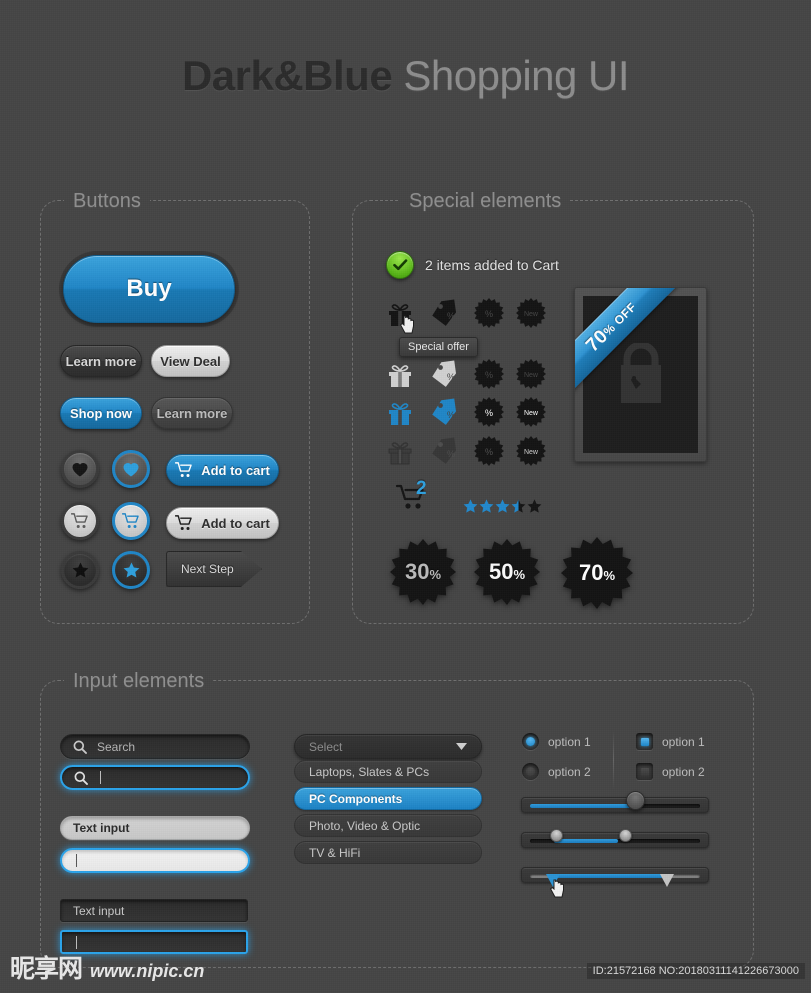 The height and width of the screenshot is (993, 811). What do you see at coordinates (445, 374) in the screenshot?
I see `price-tag-percent-icon-silver: %` at bounding box center [445, 374].